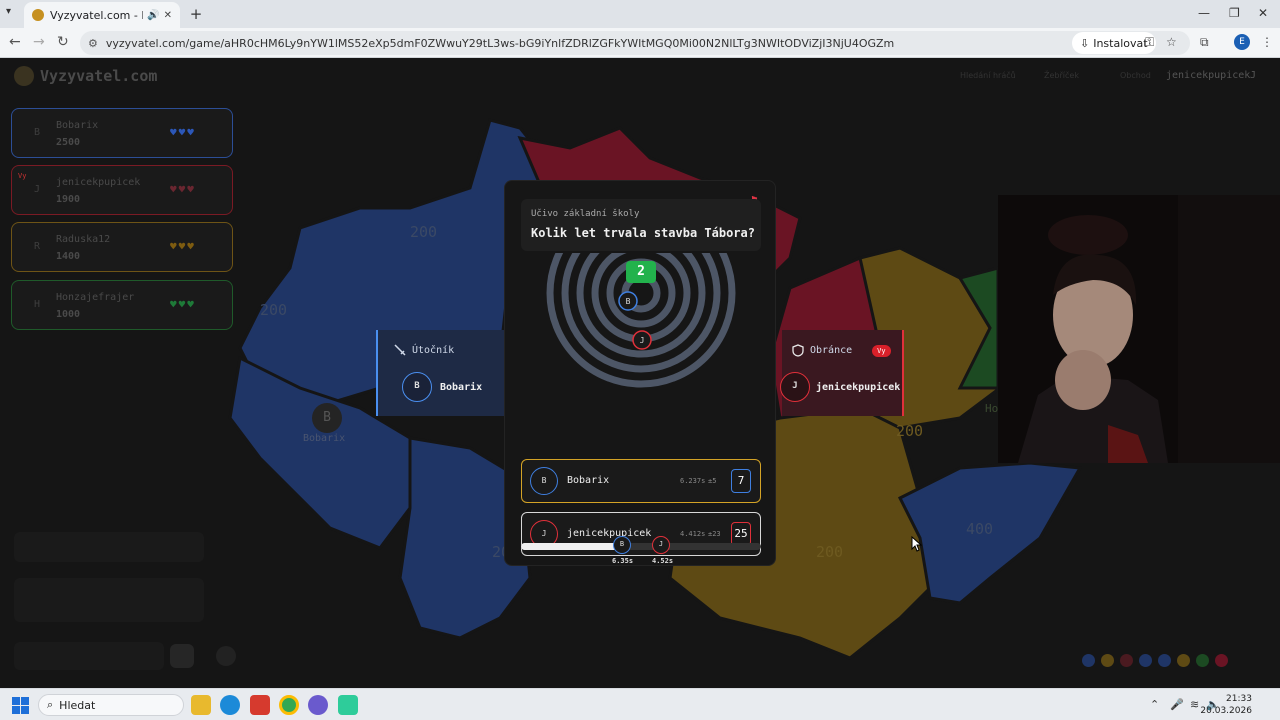 This screenshot has height=720, width=1280. Describe the element at coordinates (1239, 699) in the screenshot. I see `clock-time: 21:33` at that location.